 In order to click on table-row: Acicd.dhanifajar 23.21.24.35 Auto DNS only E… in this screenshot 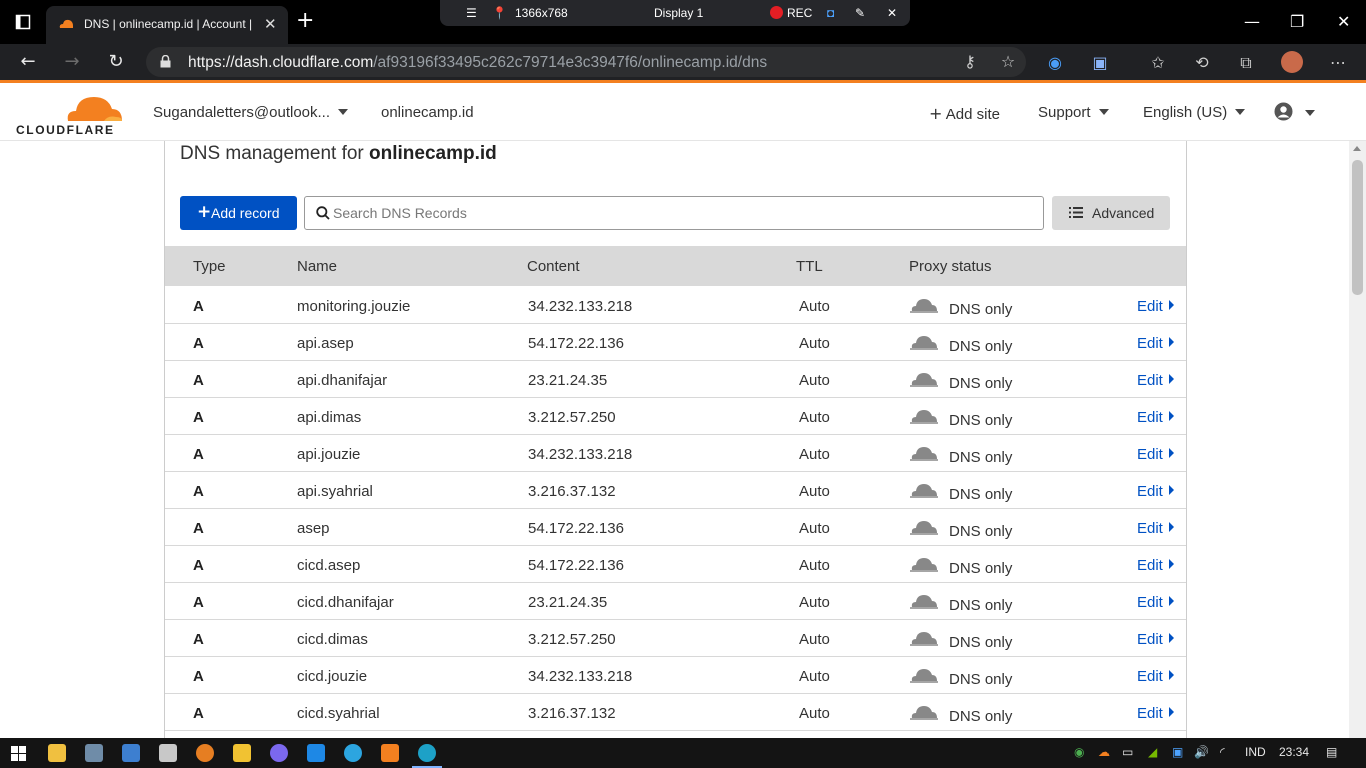, I will do `click(675, 601)`.